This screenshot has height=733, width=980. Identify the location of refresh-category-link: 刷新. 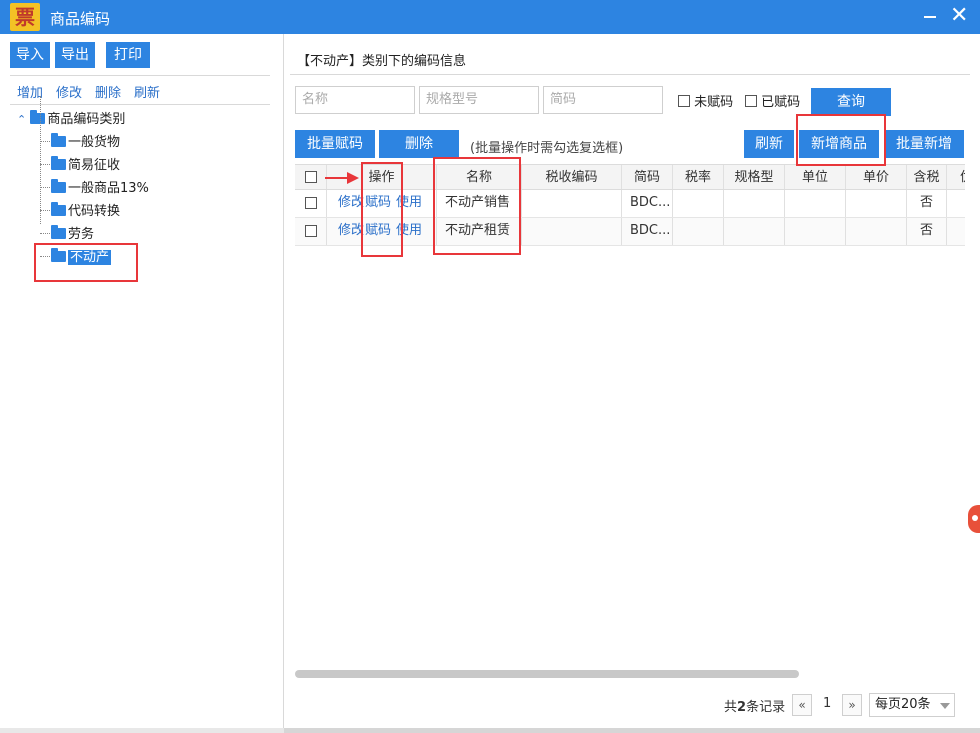
(147, 91).